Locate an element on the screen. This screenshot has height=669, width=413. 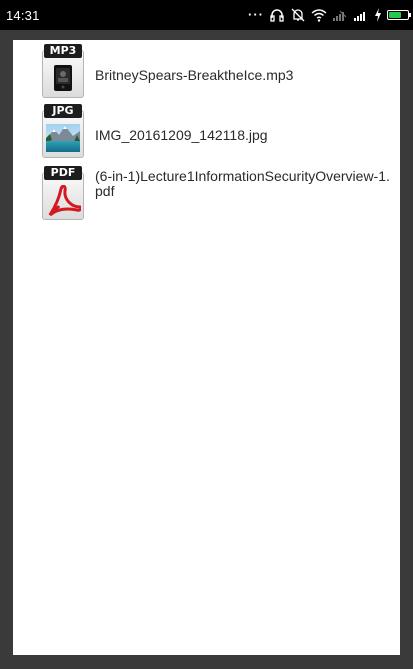
file-type-label: PDF is located at coordinates (63, 173).